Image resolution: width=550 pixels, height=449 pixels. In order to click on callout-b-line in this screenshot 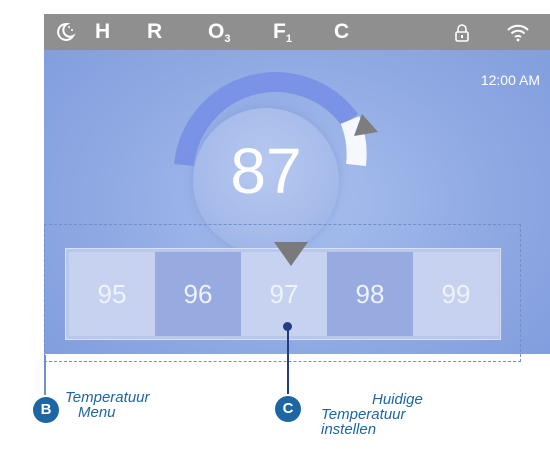, I will do `click(45, 375)`.